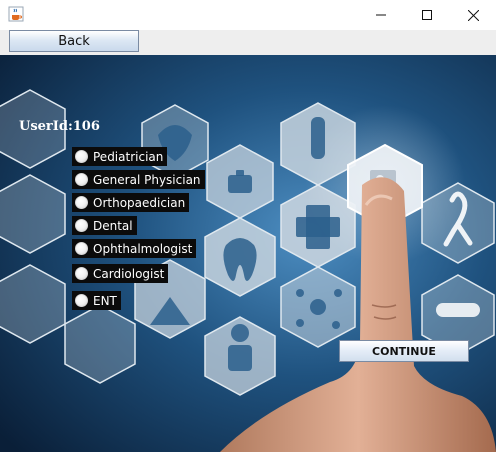  I want to click on maximize-button, so click(427, 15).